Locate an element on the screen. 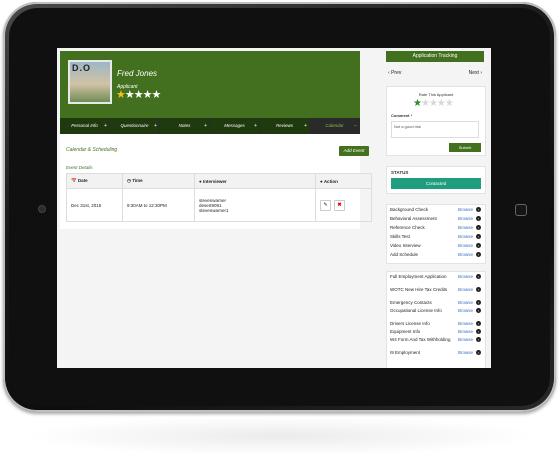 The image size is (559, 467). delete-x-icon: ✖ is located at coordinates (339, 205).